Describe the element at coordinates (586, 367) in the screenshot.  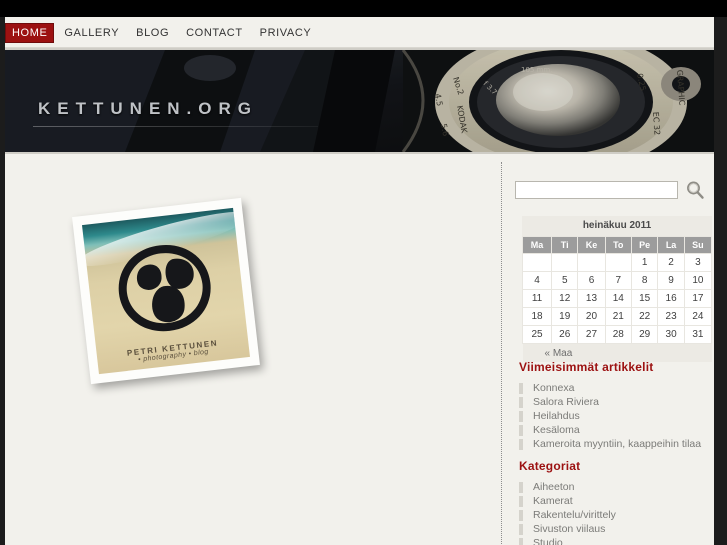
I see `recent-posts-title: Viimeisimmät artikkelit` at that location.